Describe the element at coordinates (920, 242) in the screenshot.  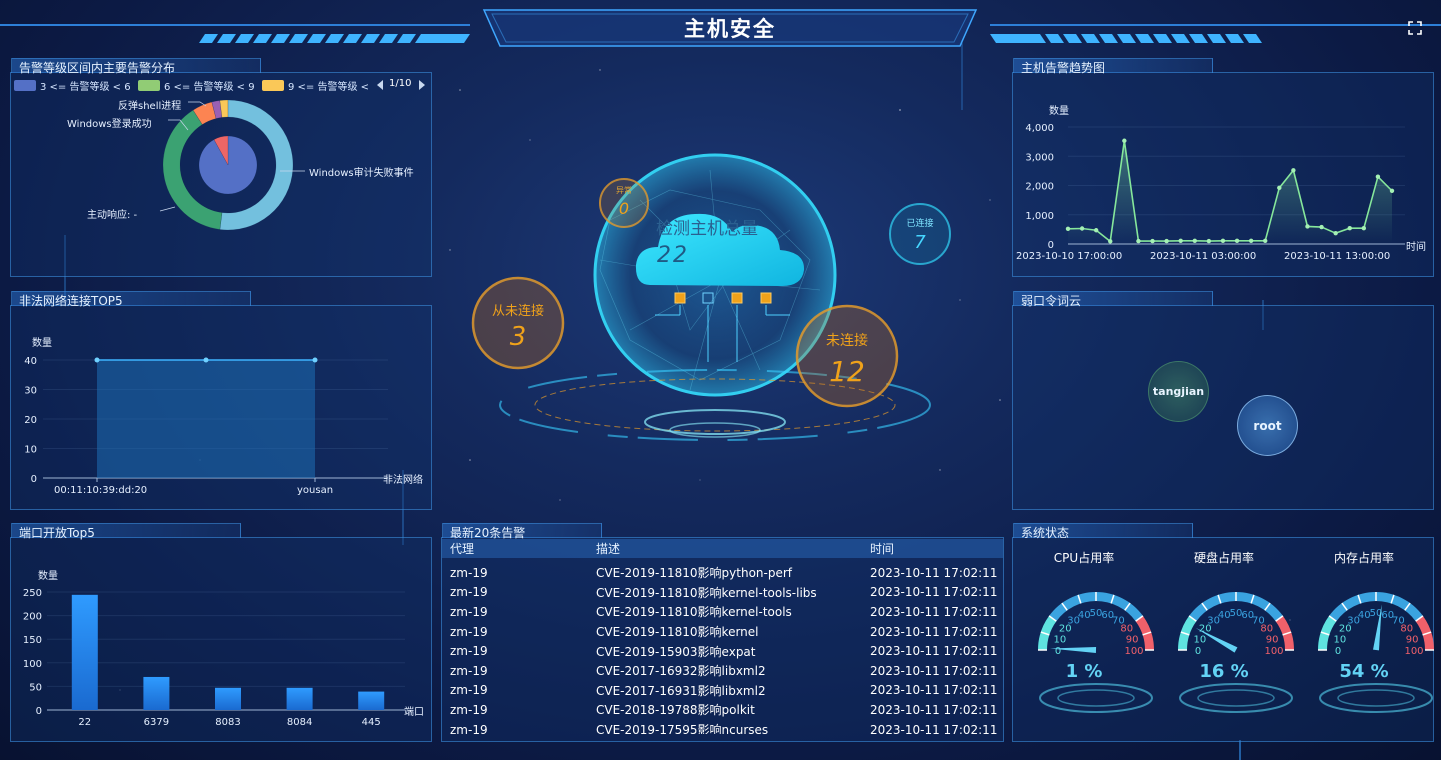
I see `connected-value: 7` at that location.